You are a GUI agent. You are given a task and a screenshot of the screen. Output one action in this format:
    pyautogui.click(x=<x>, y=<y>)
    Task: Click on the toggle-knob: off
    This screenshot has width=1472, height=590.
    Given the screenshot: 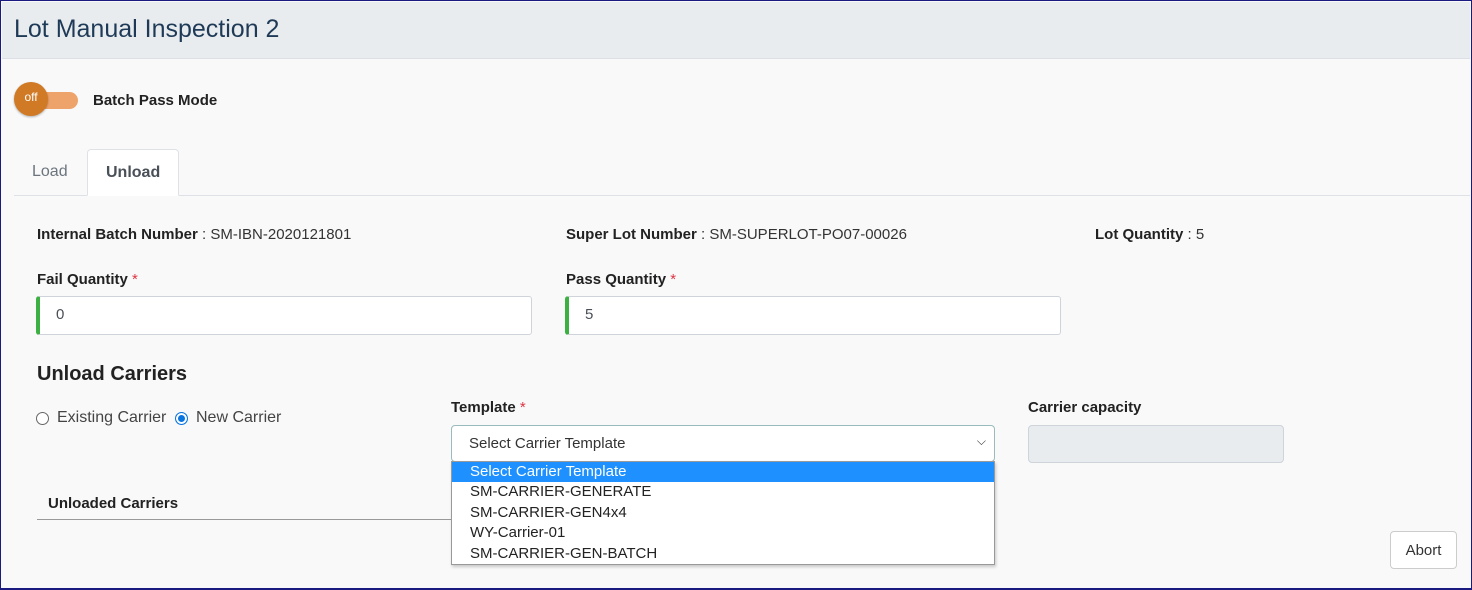 What is the action you would take?
    pyautogui.click(x=31, y=99)
    